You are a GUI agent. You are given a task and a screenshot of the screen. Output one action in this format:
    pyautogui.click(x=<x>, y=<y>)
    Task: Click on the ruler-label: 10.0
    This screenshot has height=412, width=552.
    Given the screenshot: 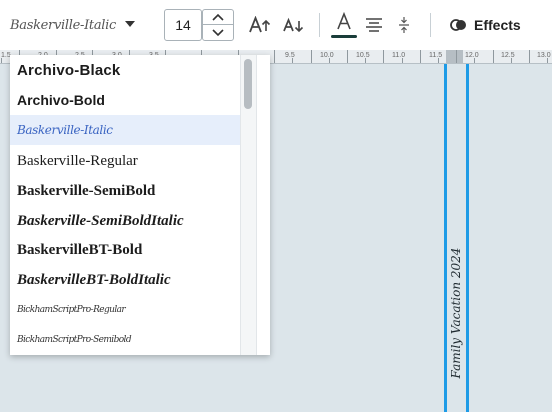 What is the action you would take?
    pyautogui.click(x=327, y=55)
    